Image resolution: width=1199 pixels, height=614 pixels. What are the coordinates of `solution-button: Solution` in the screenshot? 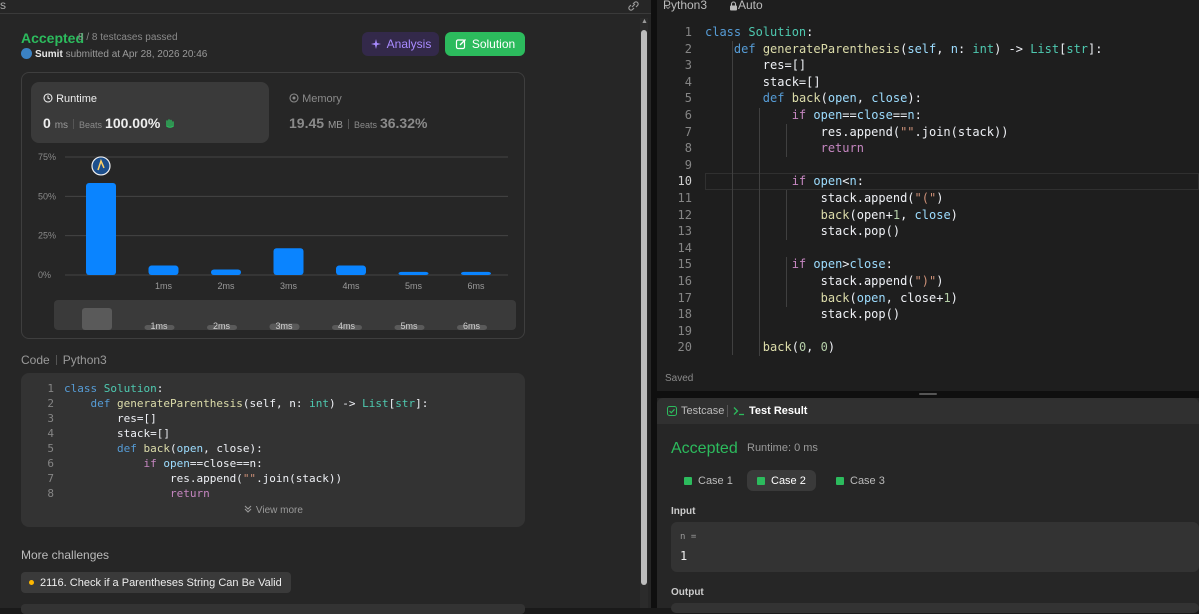 It's located at (485, 44).